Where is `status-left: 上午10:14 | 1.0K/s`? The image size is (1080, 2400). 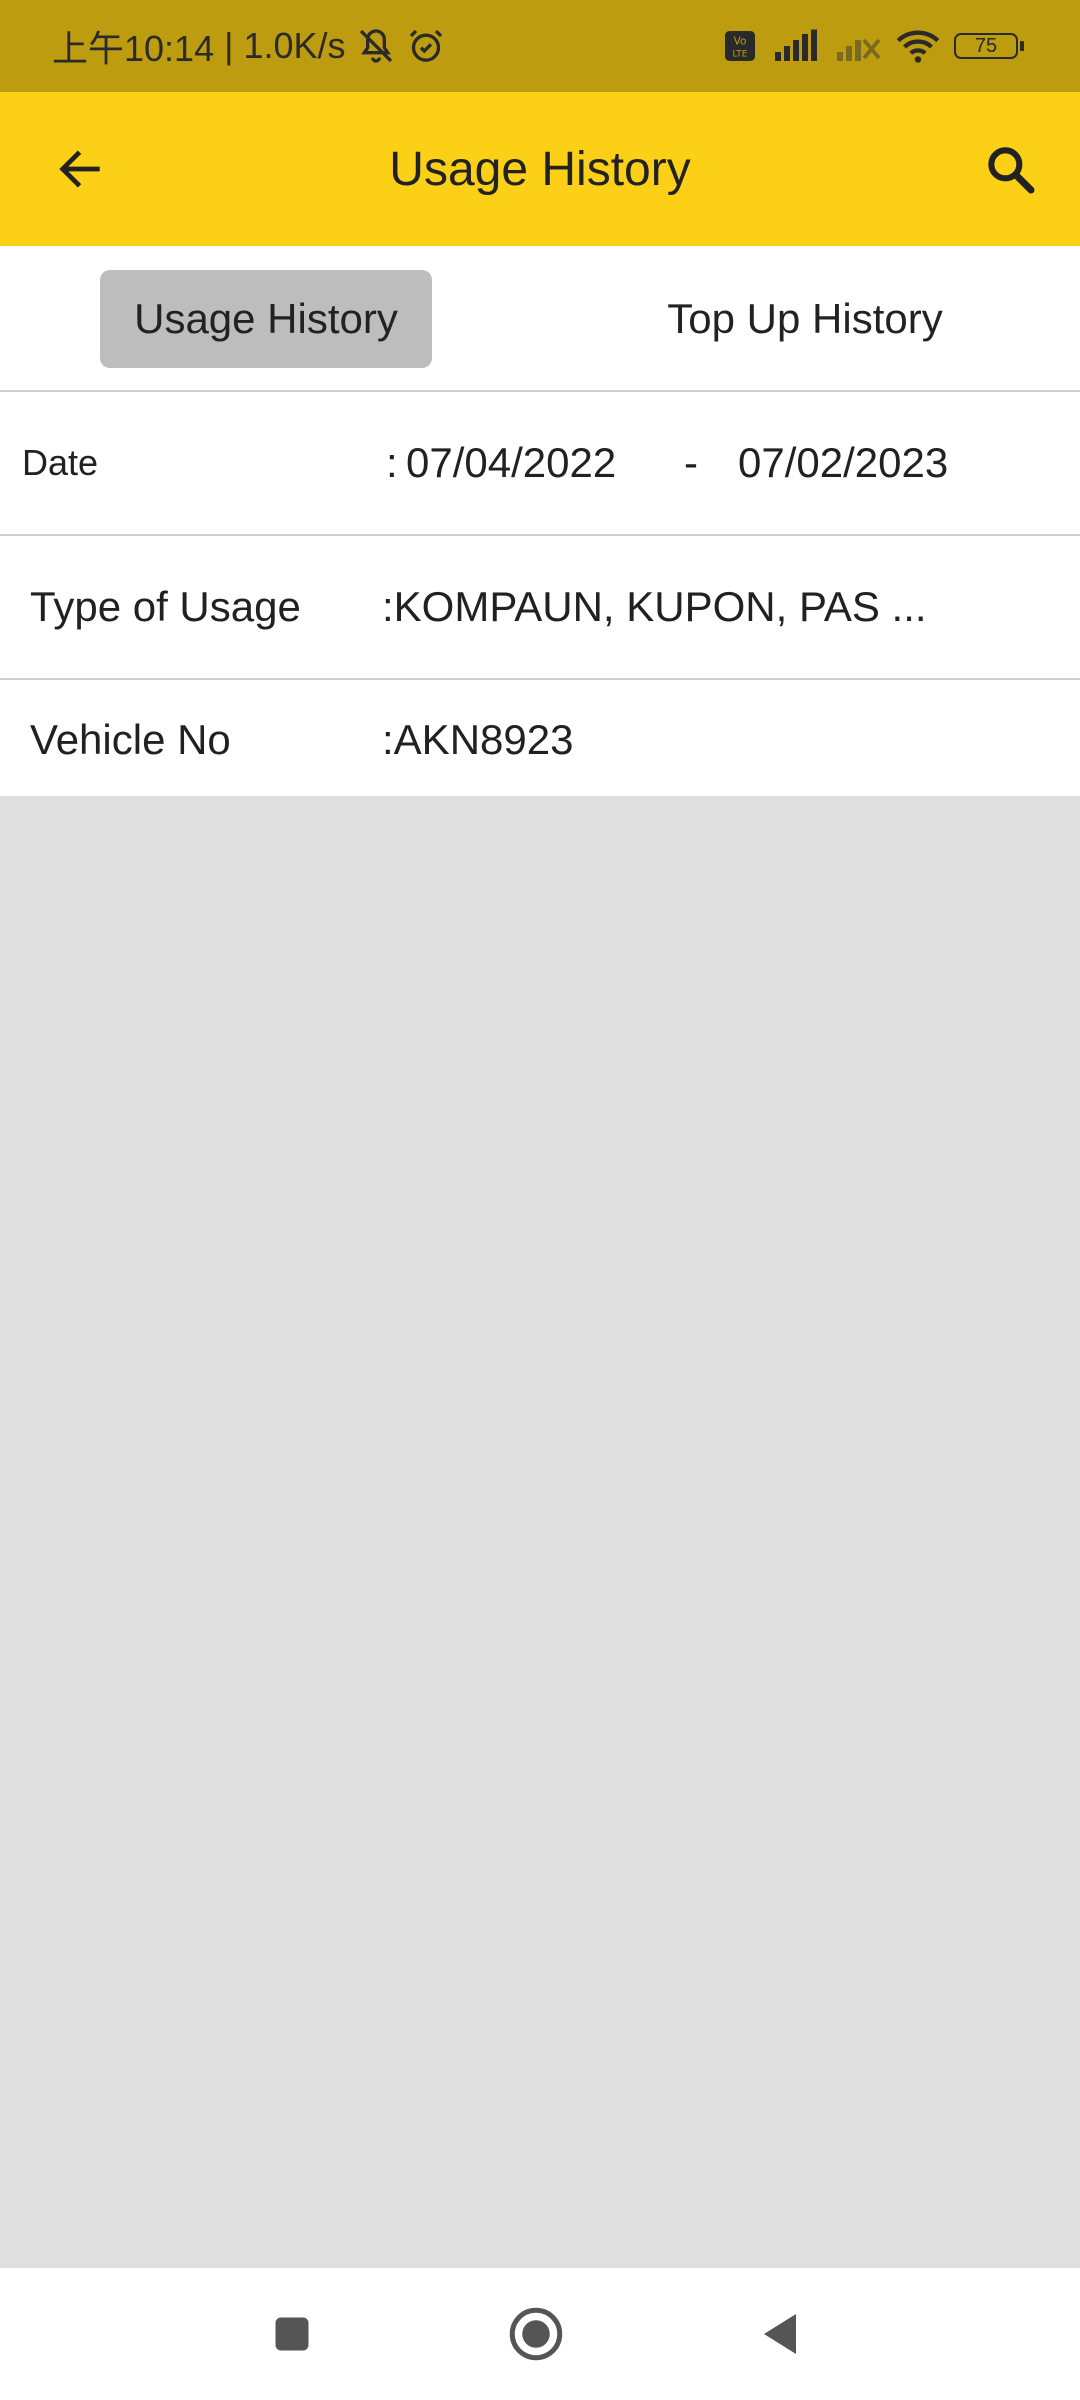 status-left: 上午10:14 | 1.0K/s is located at coordinates (249, 46).